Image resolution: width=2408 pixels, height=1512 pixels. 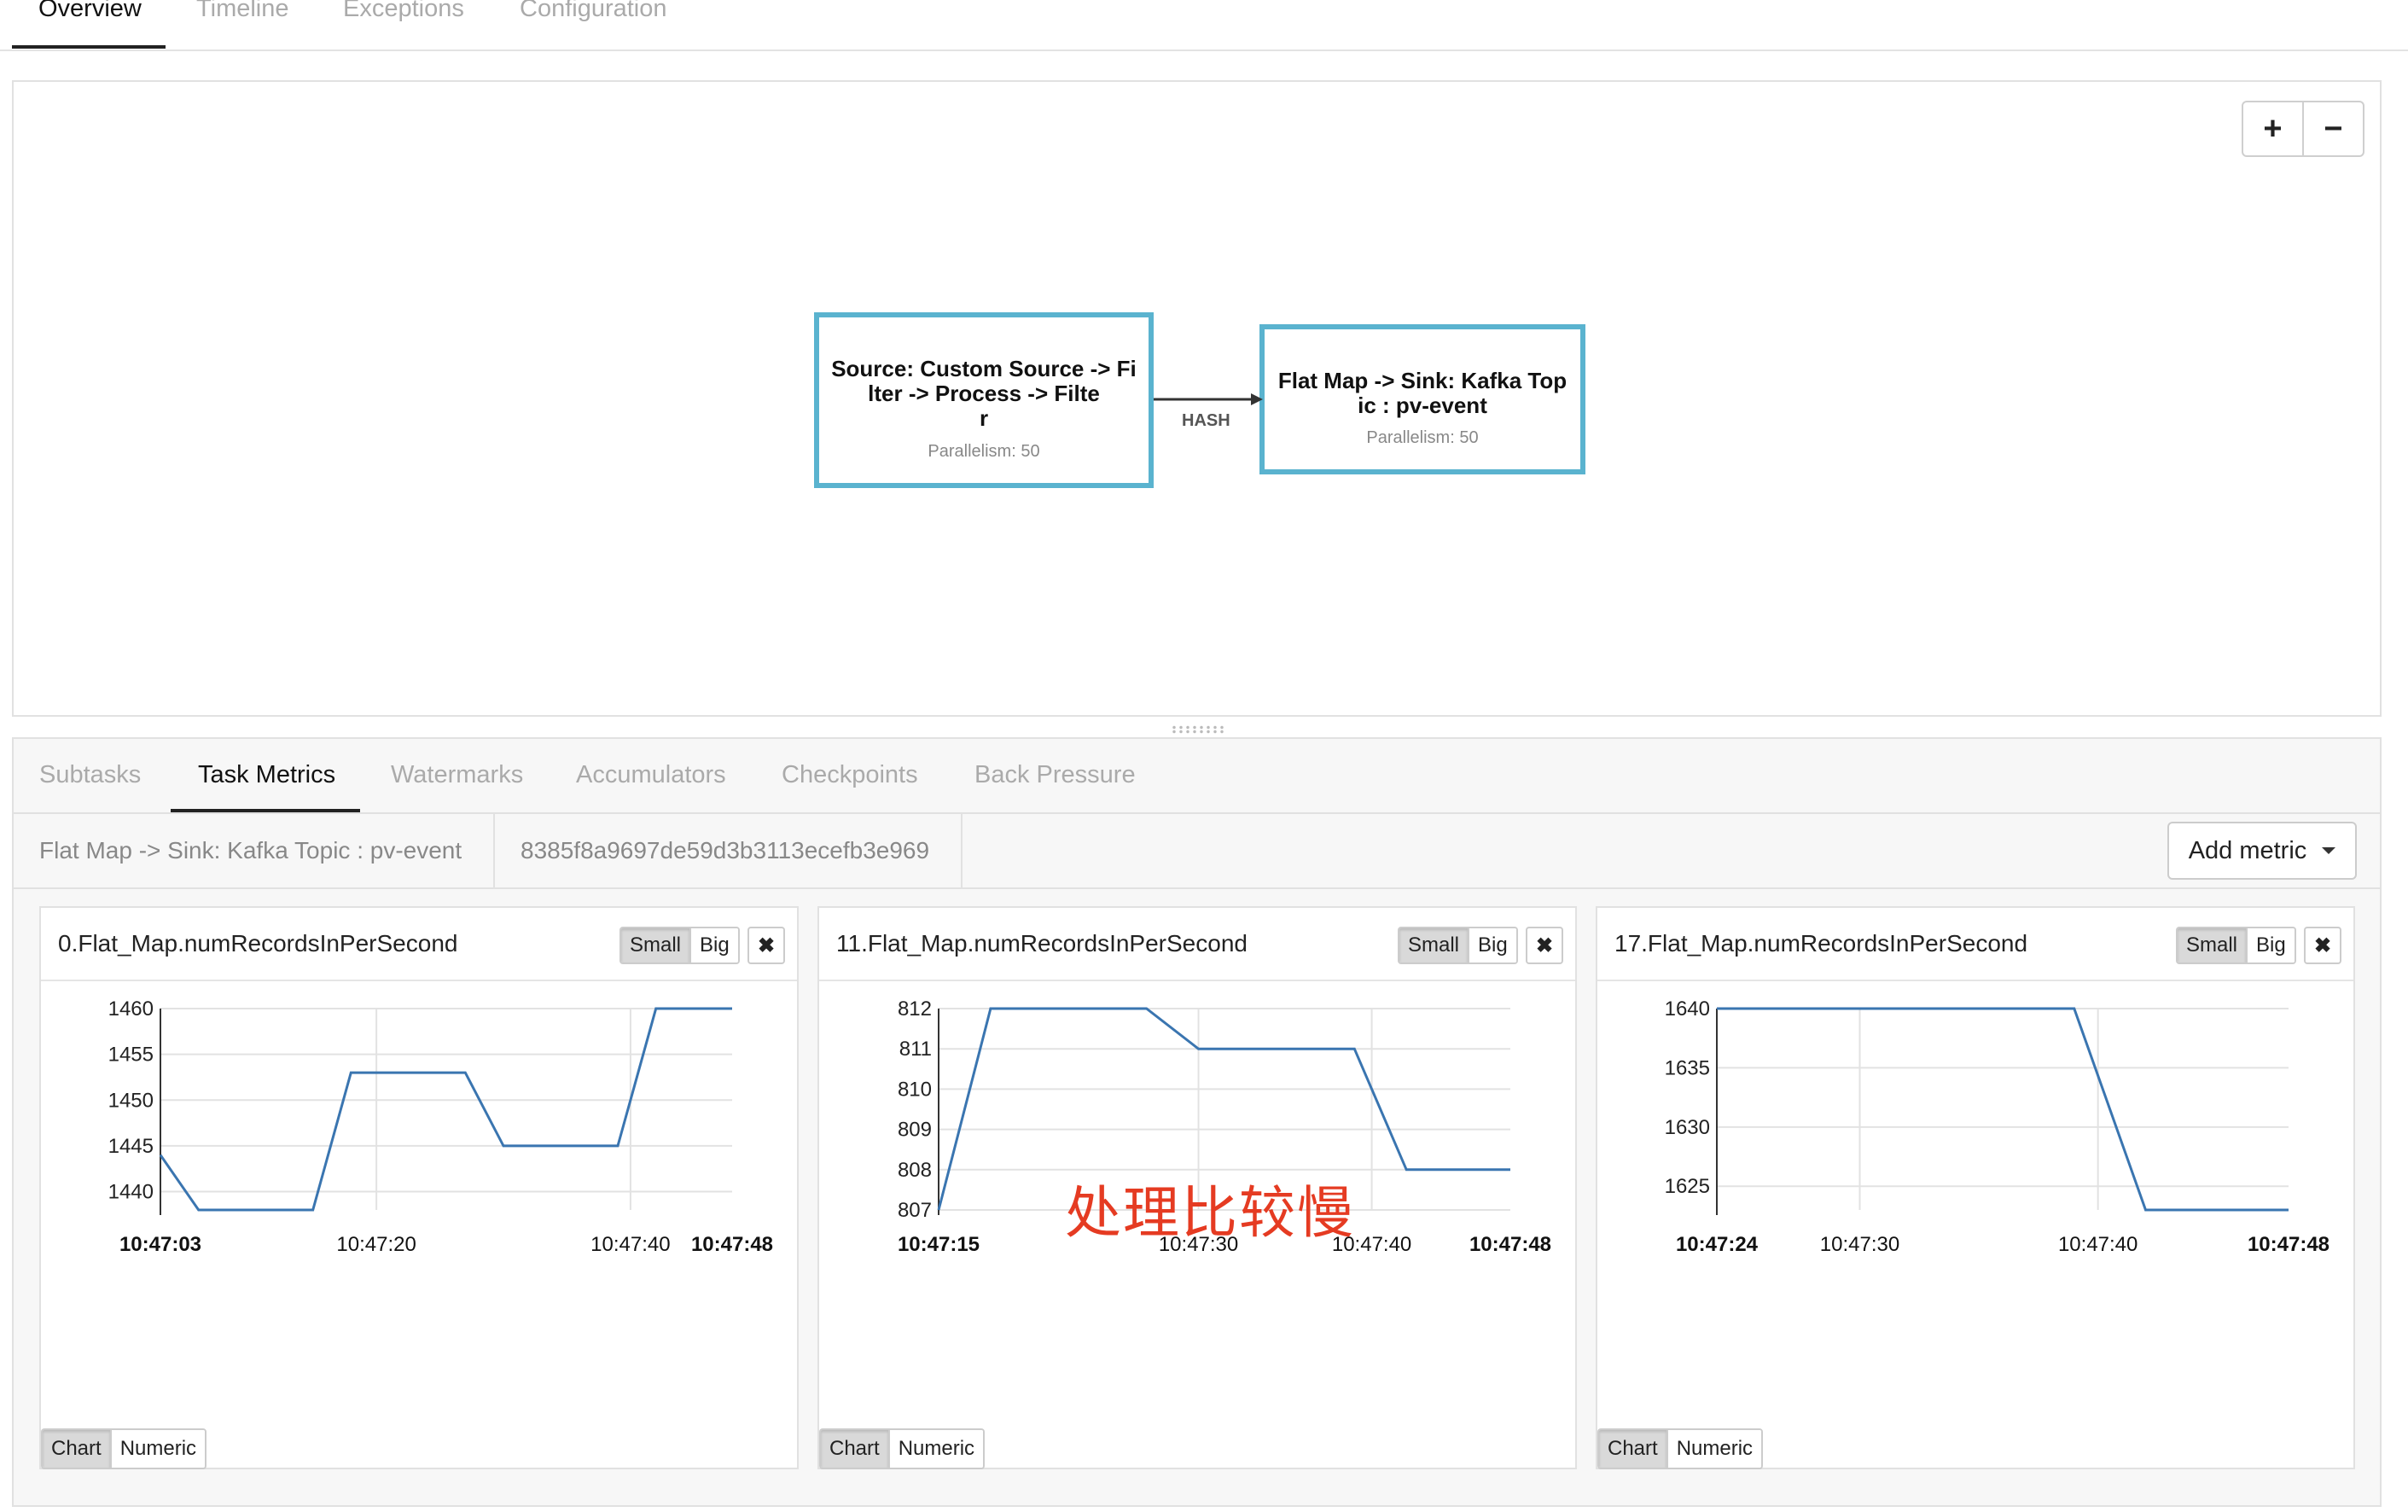 I want to click on zoom-out-button: −, so click(x=2332, y=128).